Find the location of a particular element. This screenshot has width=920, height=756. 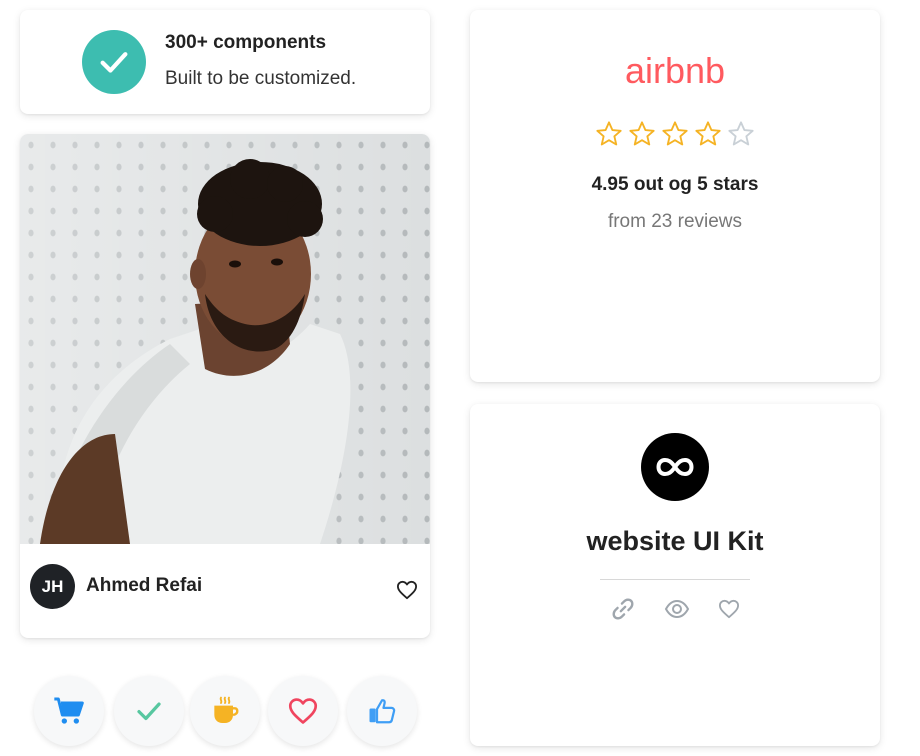

reviews-count: from 23 reviews is located at coordinates (675, 221).